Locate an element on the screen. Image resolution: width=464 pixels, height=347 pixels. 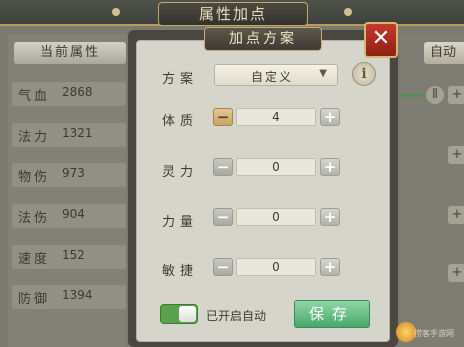
info-icon: i is located at coordinates (364, 74).